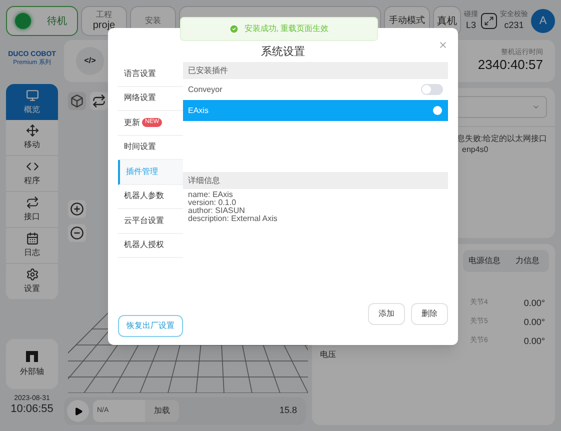 The image size is (561, 431). Describe the element at coordinates (286, 29) in the screenshot. I see `toast-message: 安装成功, 重载页面生效` at that location.